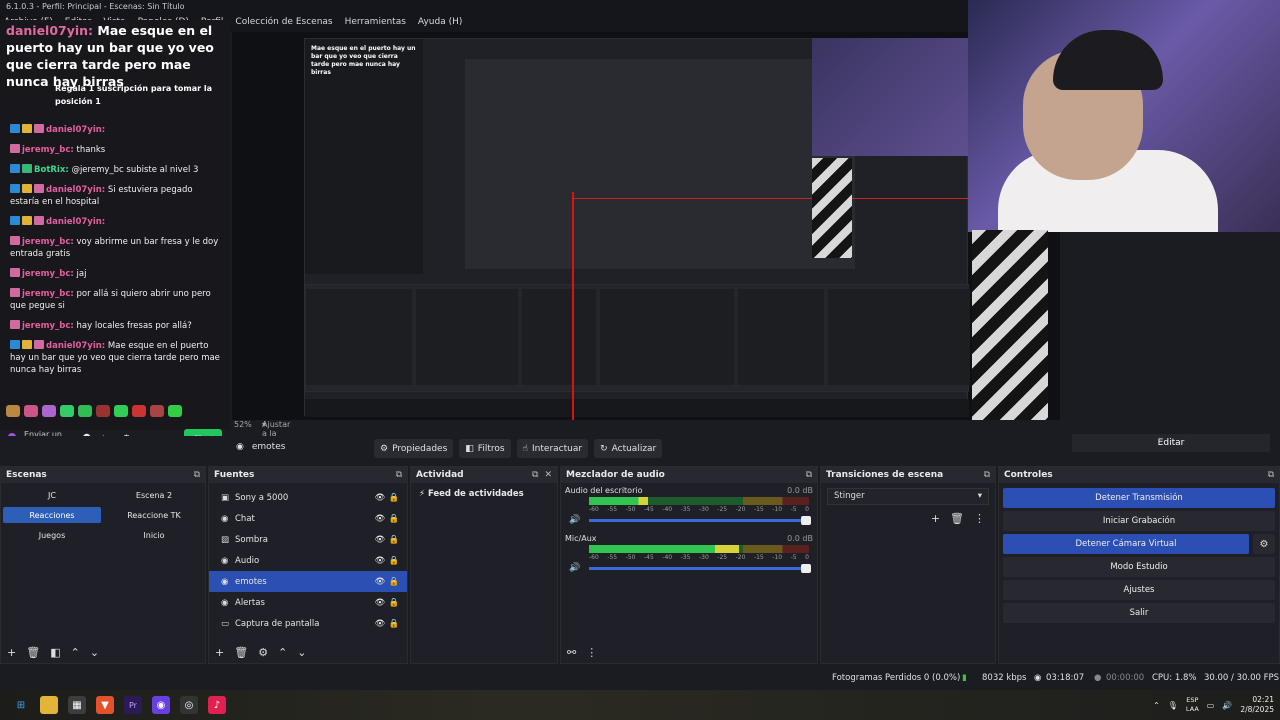 The image size is (1280, 720). I want to click on scene-item: Reaccione TK, so click(154, 515).